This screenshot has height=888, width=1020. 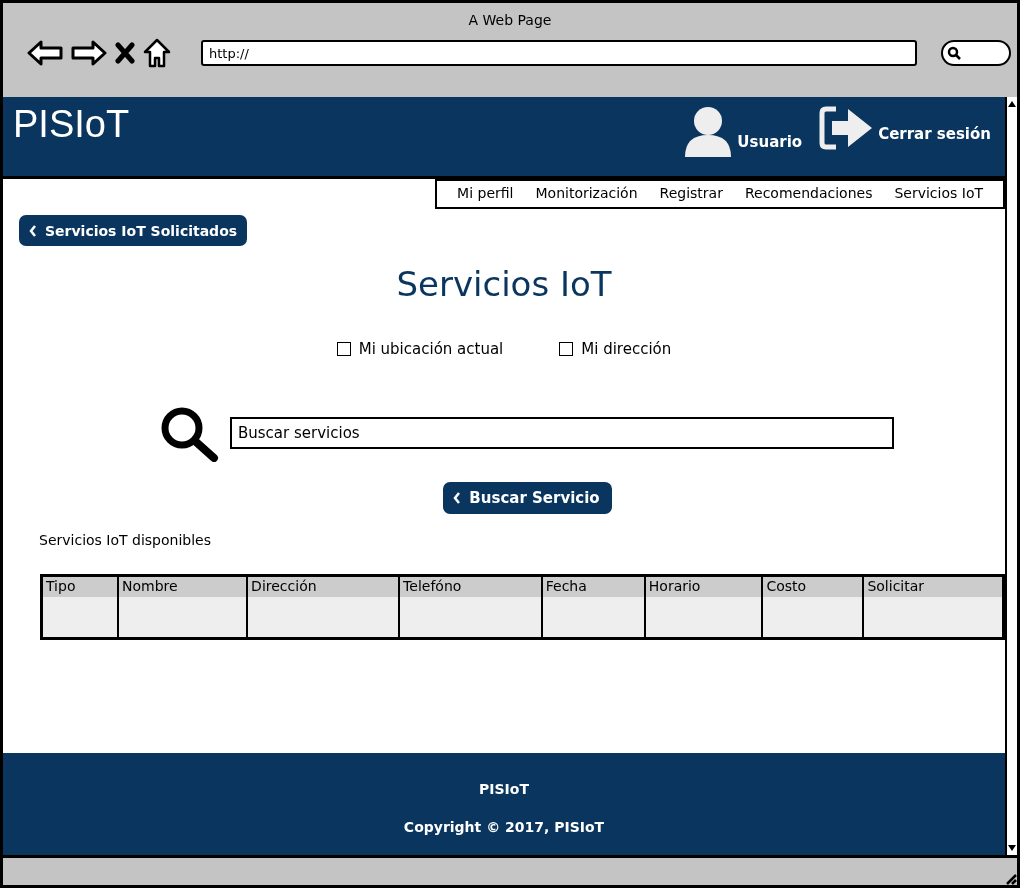 I want to click on back-button: Servicios IoT Solicitados, so click(x=133, y=230).